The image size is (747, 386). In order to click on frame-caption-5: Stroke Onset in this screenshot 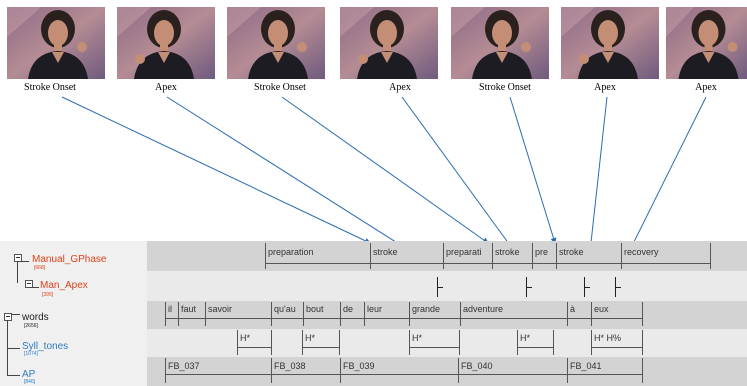, I will do `click(505, 87)`.